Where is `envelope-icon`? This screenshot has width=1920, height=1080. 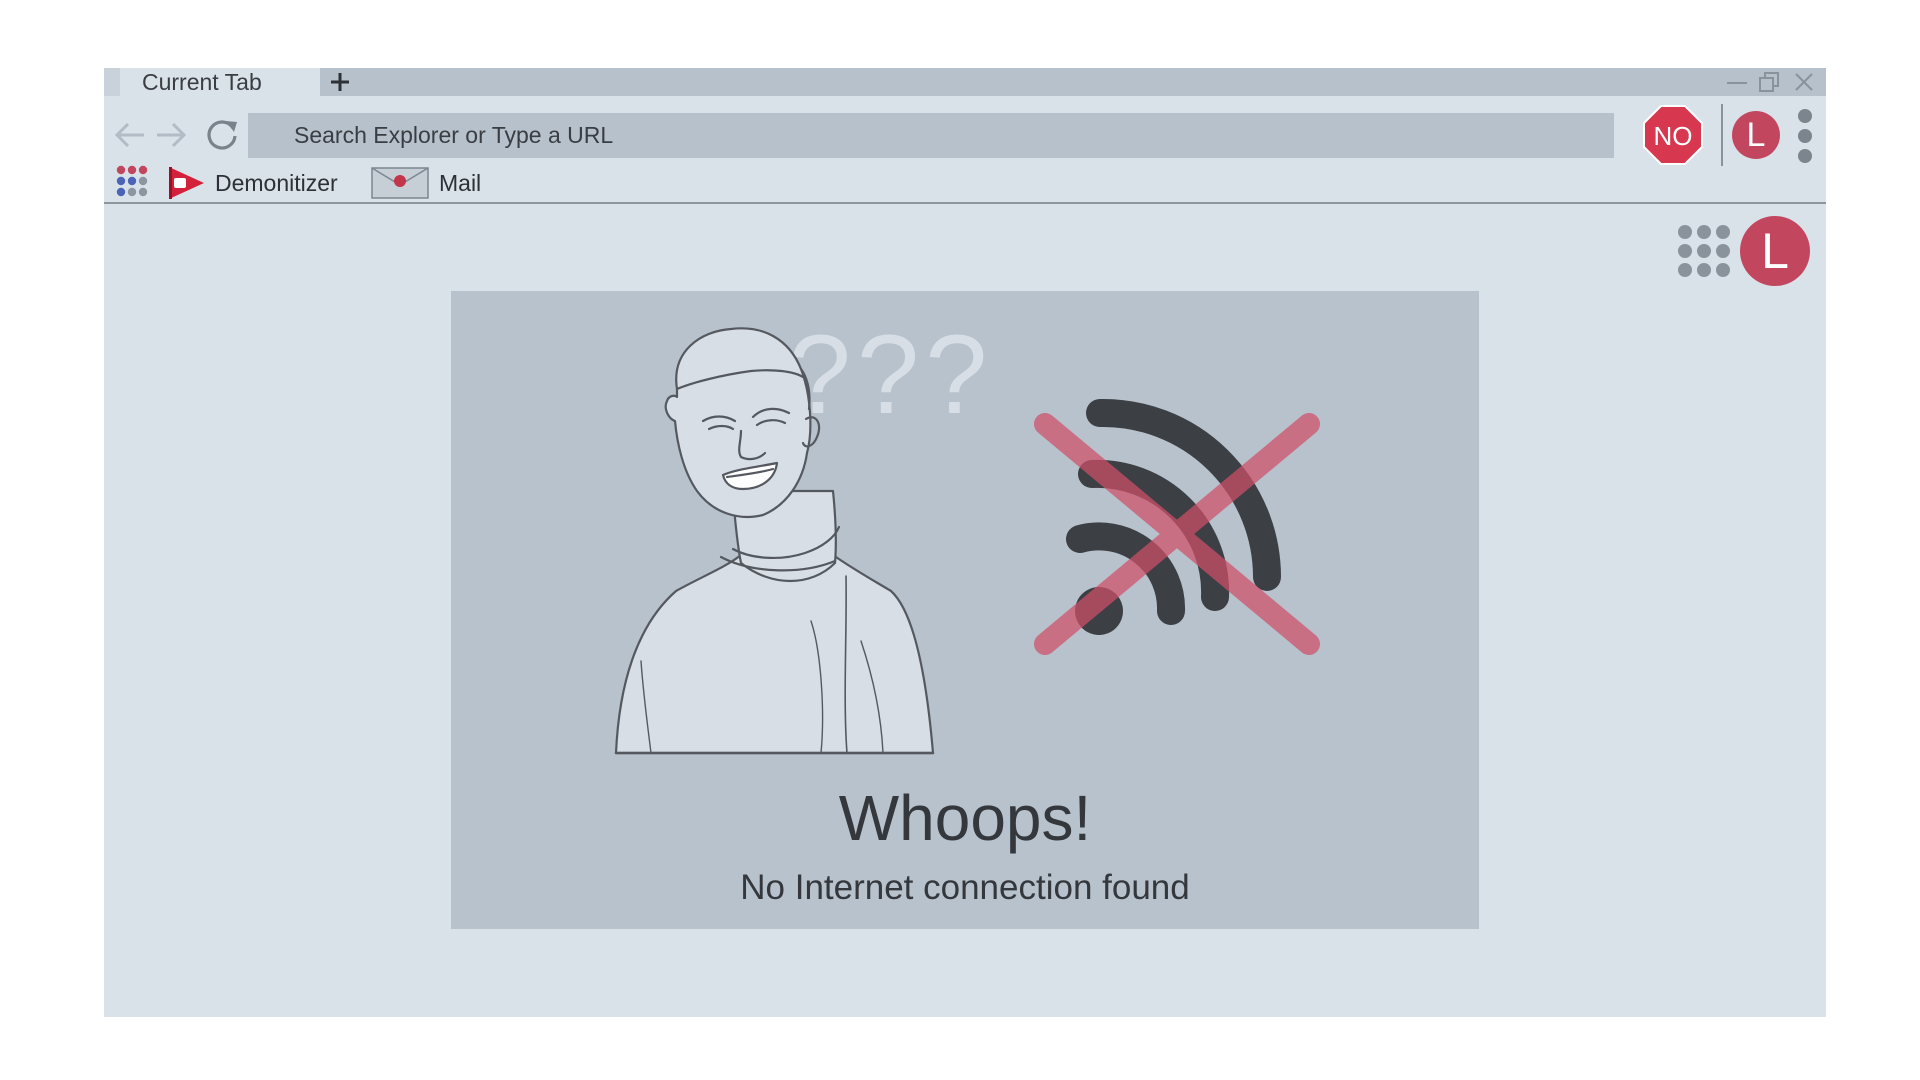
envelope-icon is located at coordinates (400, 183).